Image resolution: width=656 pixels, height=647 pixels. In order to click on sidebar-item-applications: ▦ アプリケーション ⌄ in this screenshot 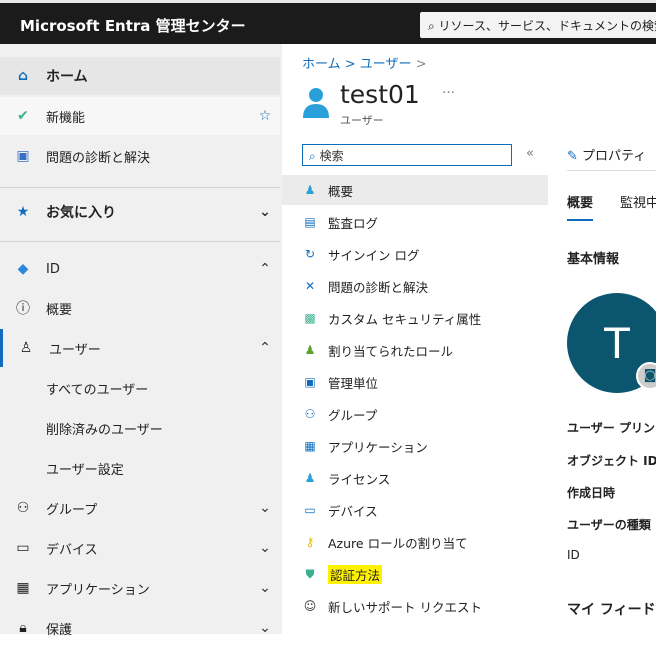, I will do `click(140, 588)`.